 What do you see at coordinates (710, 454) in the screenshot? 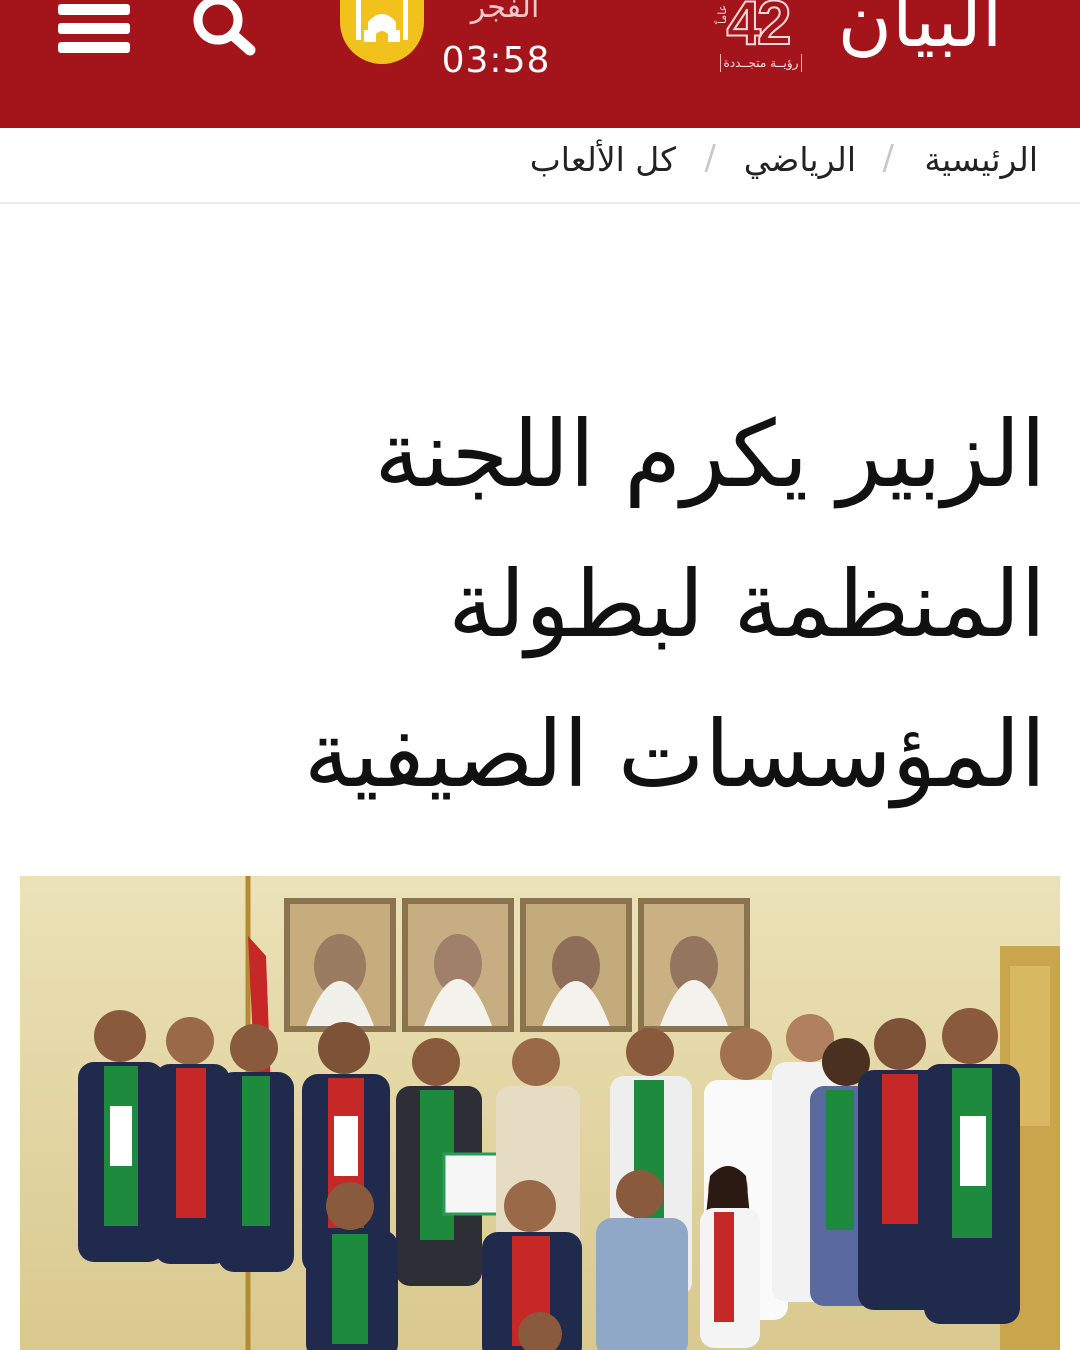
I see `article-title-line: الزبير يكرم اللجنة` at bounding box center [710, 454].